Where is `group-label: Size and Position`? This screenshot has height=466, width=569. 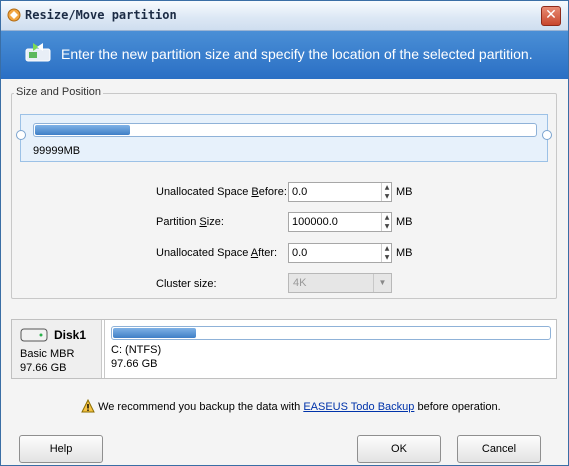 group-label: Size and Position is located at coordinates (58, 92).